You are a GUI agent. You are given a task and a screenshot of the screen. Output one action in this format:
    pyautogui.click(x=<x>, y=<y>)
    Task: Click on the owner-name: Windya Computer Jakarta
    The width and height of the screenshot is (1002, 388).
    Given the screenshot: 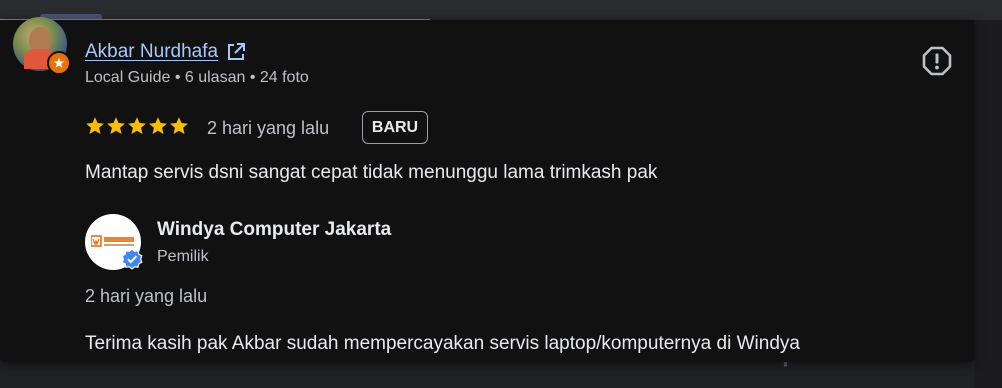 What is the action you would take?
    pyautogui.click(x=274, y=229)
    